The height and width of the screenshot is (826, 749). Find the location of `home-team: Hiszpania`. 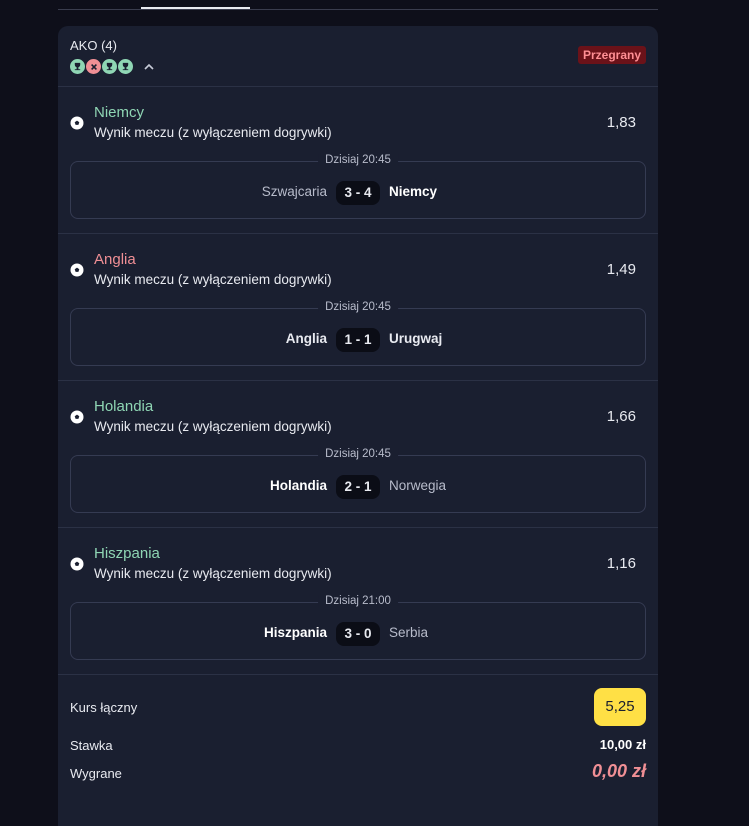

home-team: Hiszpania is located at coordinates (295, 632).